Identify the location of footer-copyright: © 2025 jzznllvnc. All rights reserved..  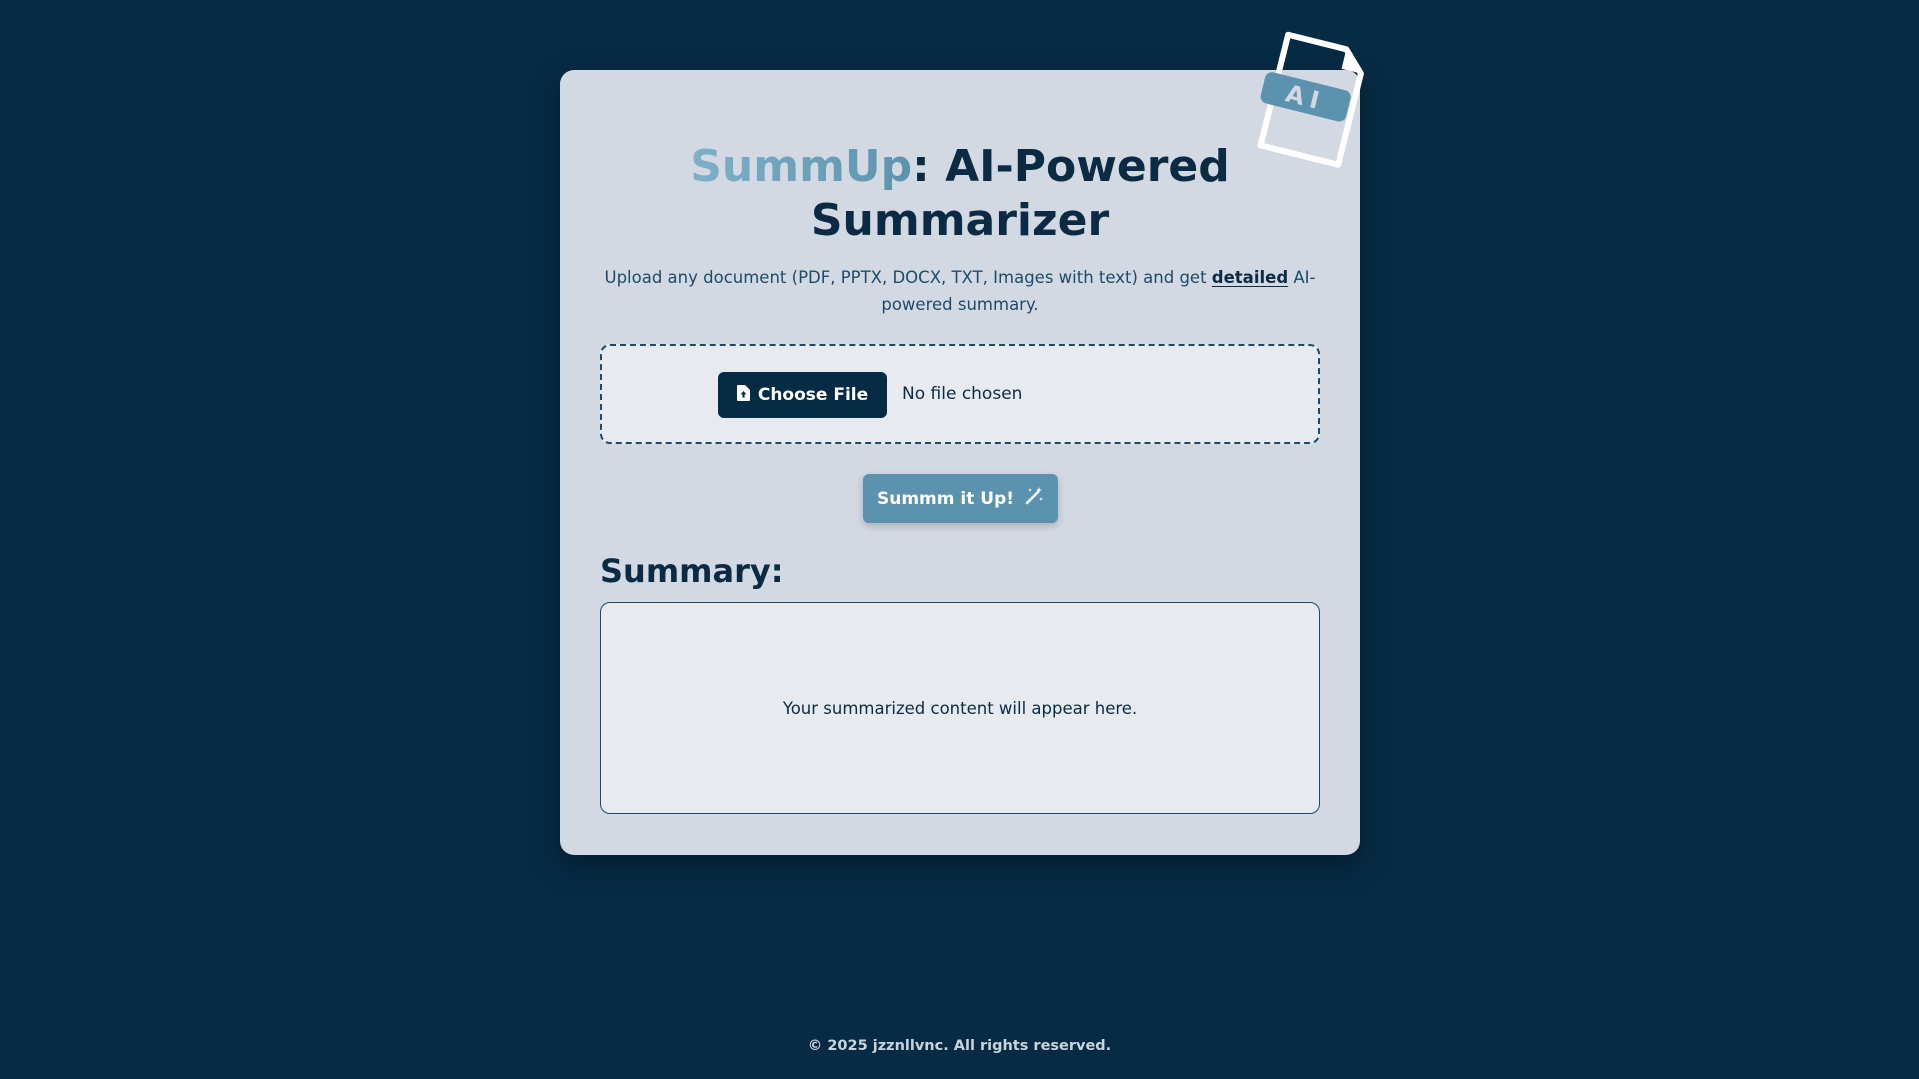
(959, 1046).